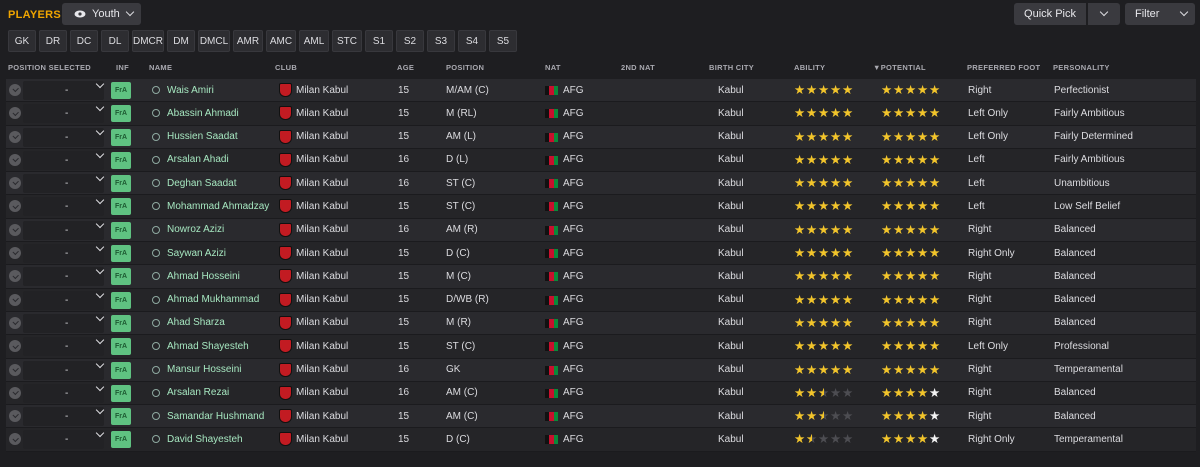  What do you see at coordinates (379, 41) in the screenshot?
I see `position-filter-s1: S1` at bounding box center [379, 41].